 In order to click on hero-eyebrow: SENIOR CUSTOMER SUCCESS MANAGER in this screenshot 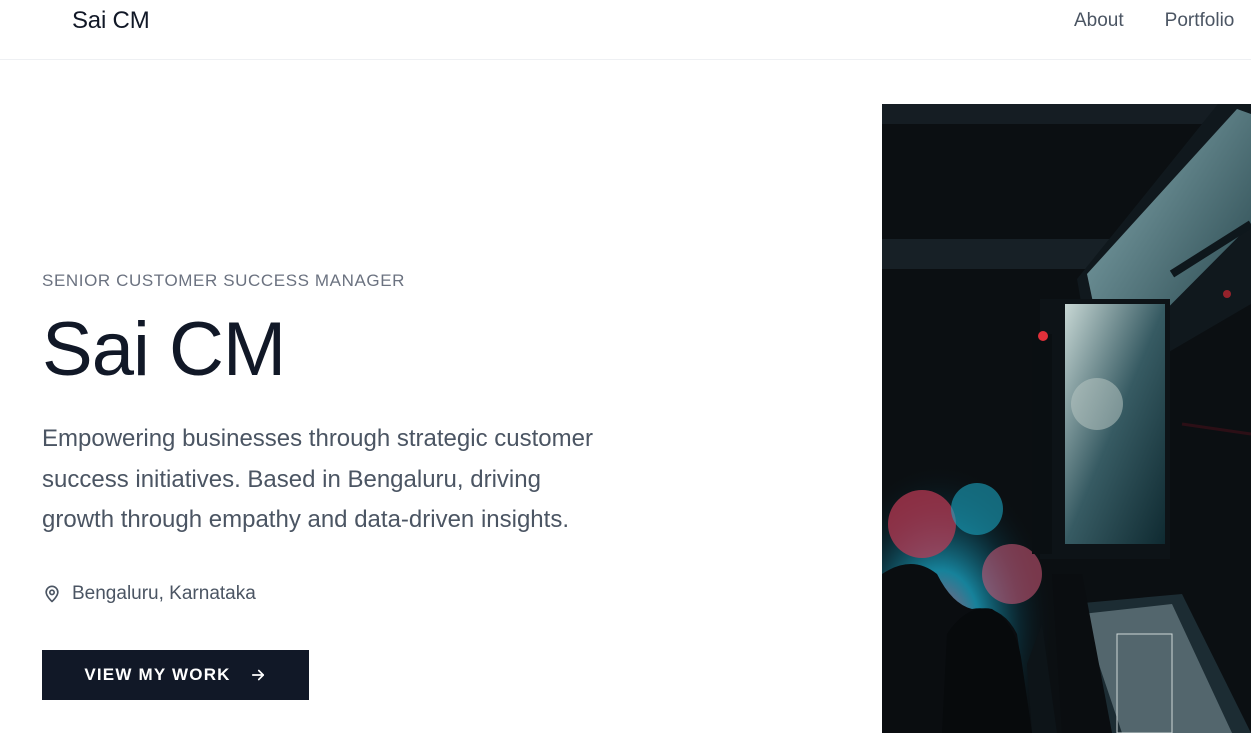, I will do `click(224, 280)`.